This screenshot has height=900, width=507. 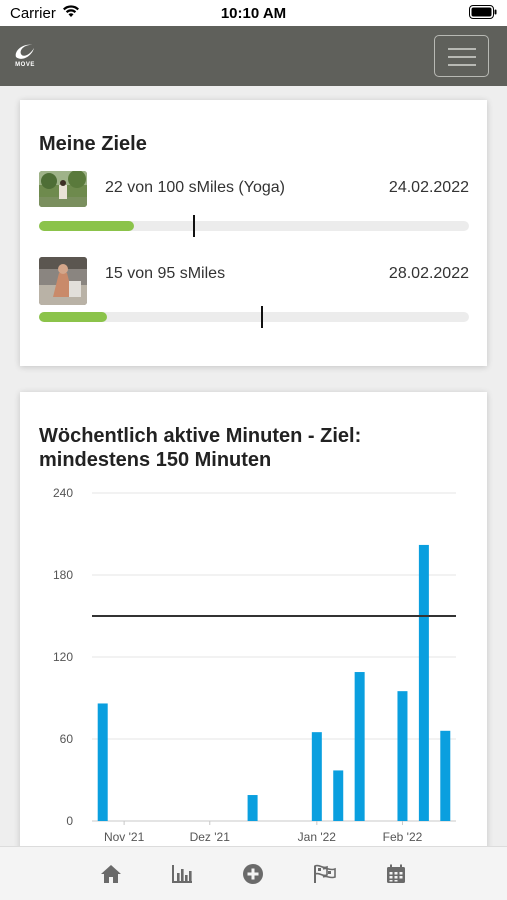 I want to click on y-tick-label: 0, so click(x=69, y=821).